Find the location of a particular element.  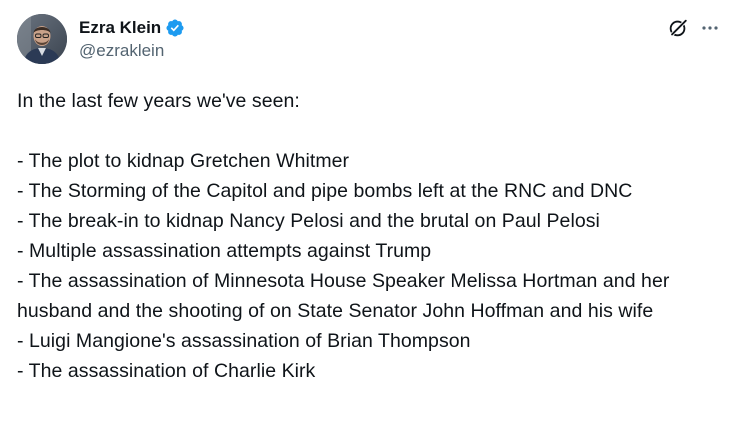

tweet-header: Ezra Klein @ezraklein is located at coordinates (370, 40).